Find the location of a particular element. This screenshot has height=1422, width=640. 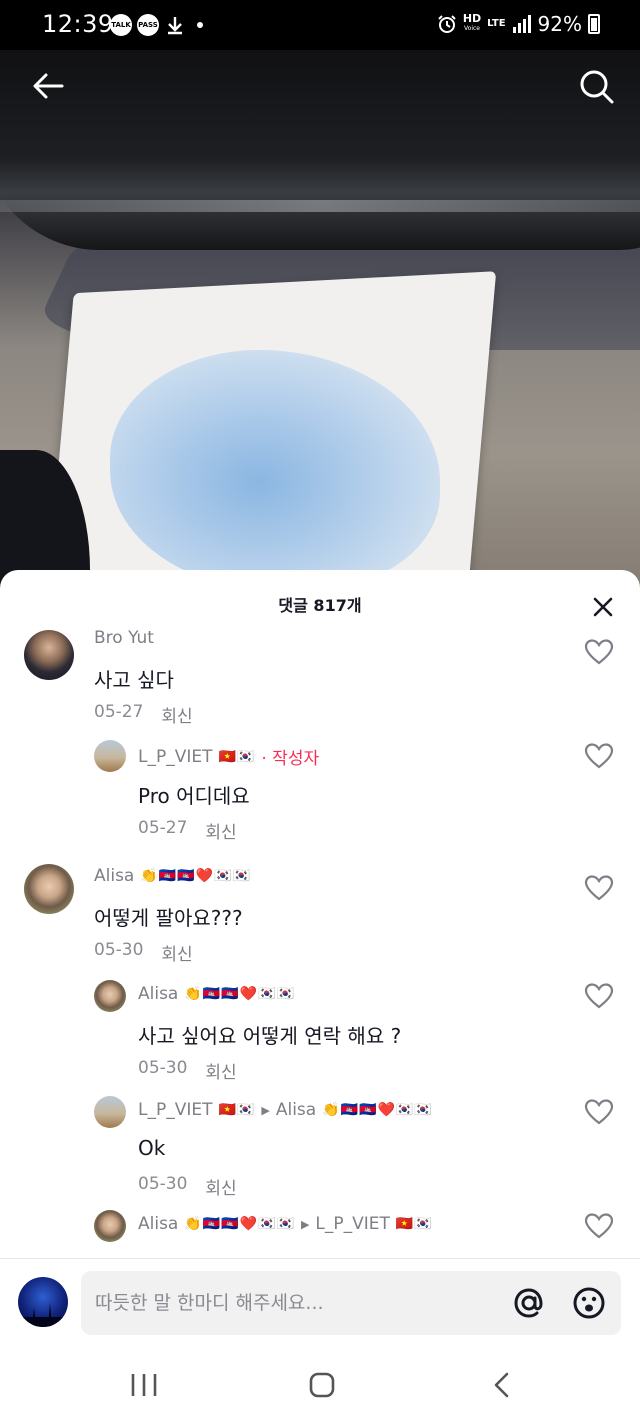

reply-to-flags: 👏🇰🇭🇰🇭❤️🇰🇷🇰🇷 is located at coordinates (377, 1110).